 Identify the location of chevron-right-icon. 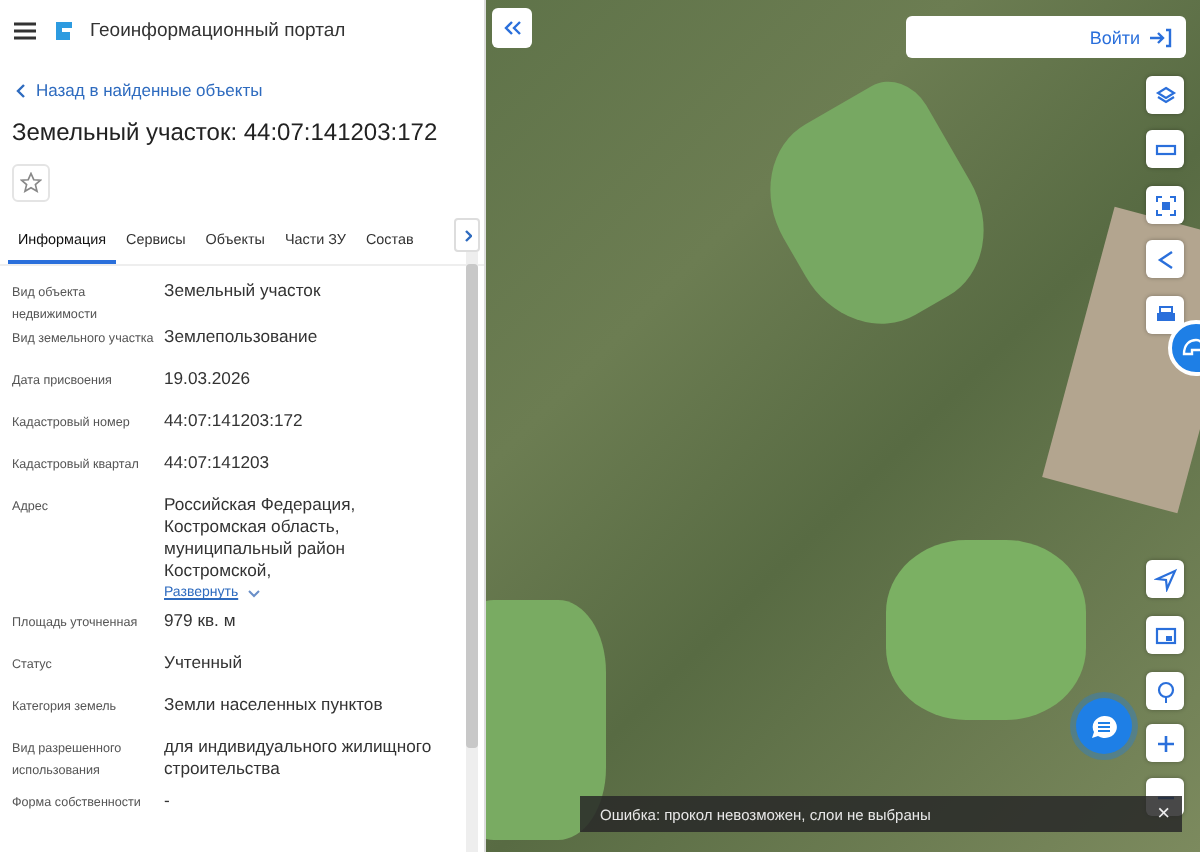
(467, 235).